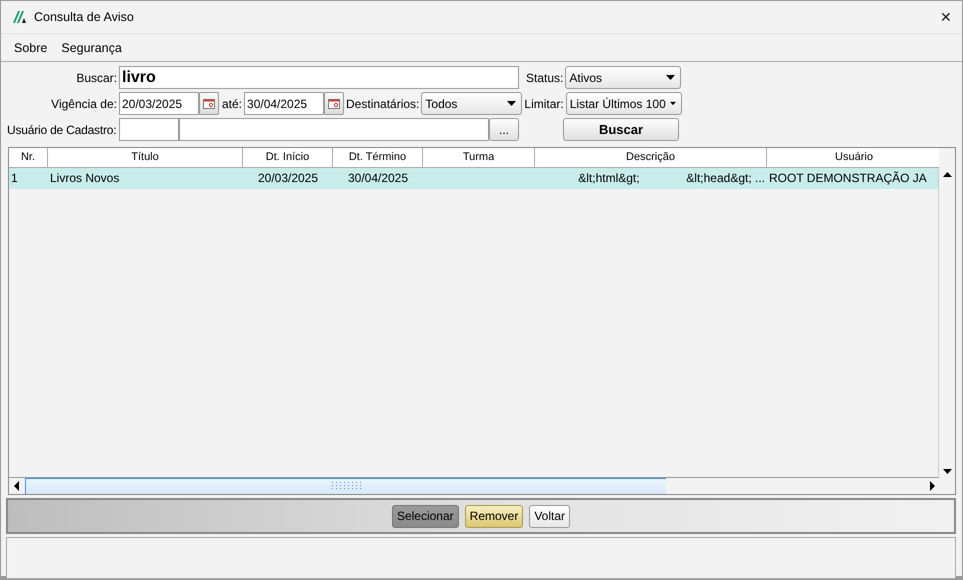  Describe the element at coordinates (378, 158) in the screenshot. I see `column-header: Dt. Término` at that location.